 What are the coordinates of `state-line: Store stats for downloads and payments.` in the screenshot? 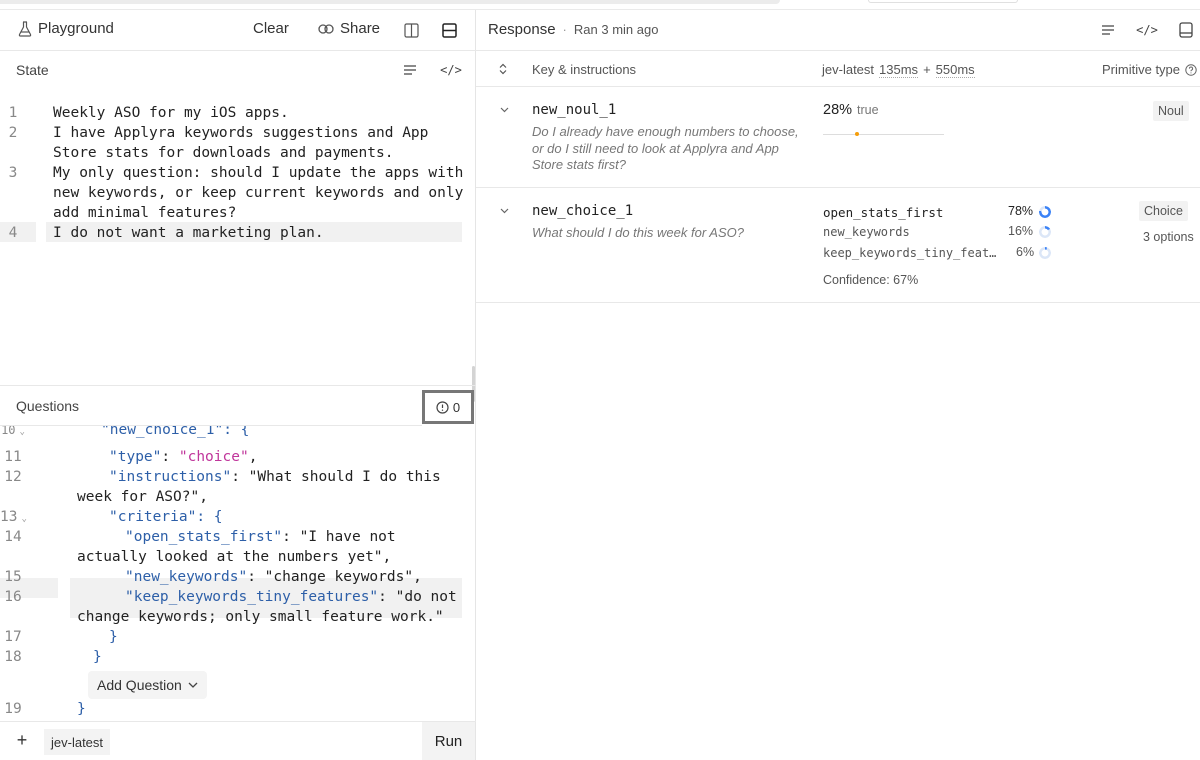 It's located at (238, 153).